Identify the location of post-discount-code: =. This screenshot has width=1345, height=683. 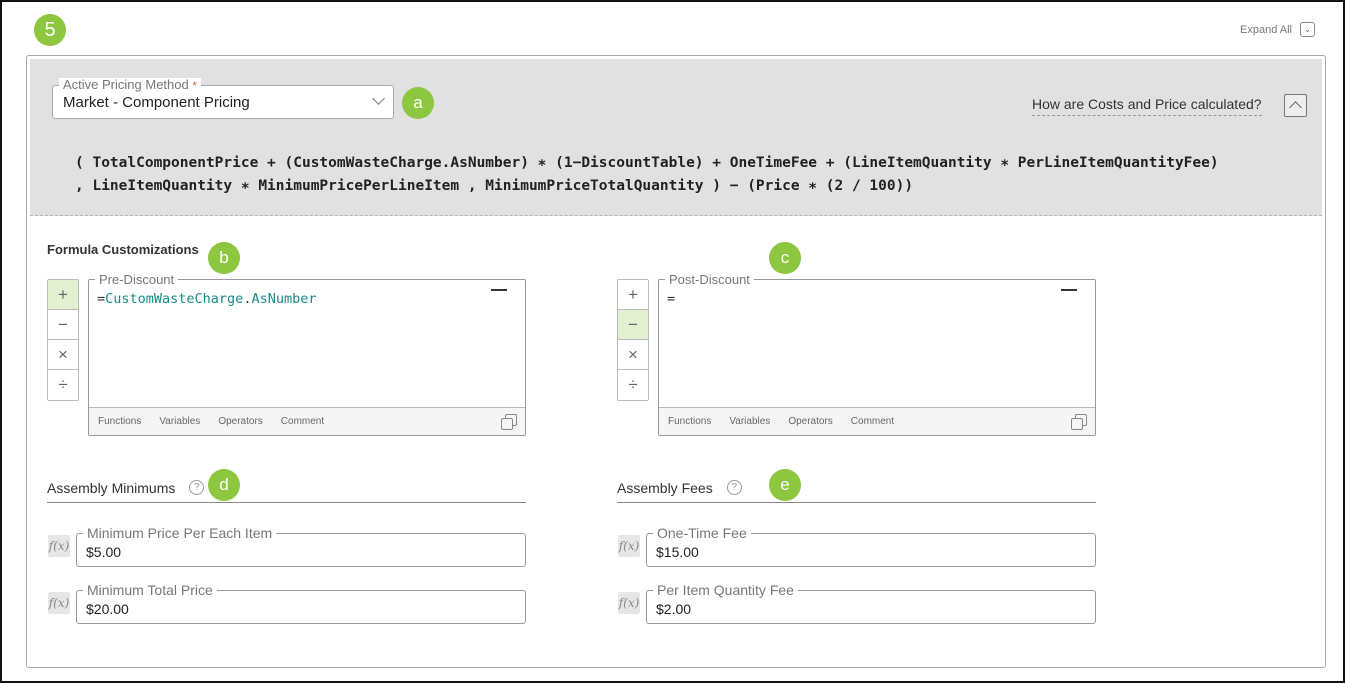
(671, 299).